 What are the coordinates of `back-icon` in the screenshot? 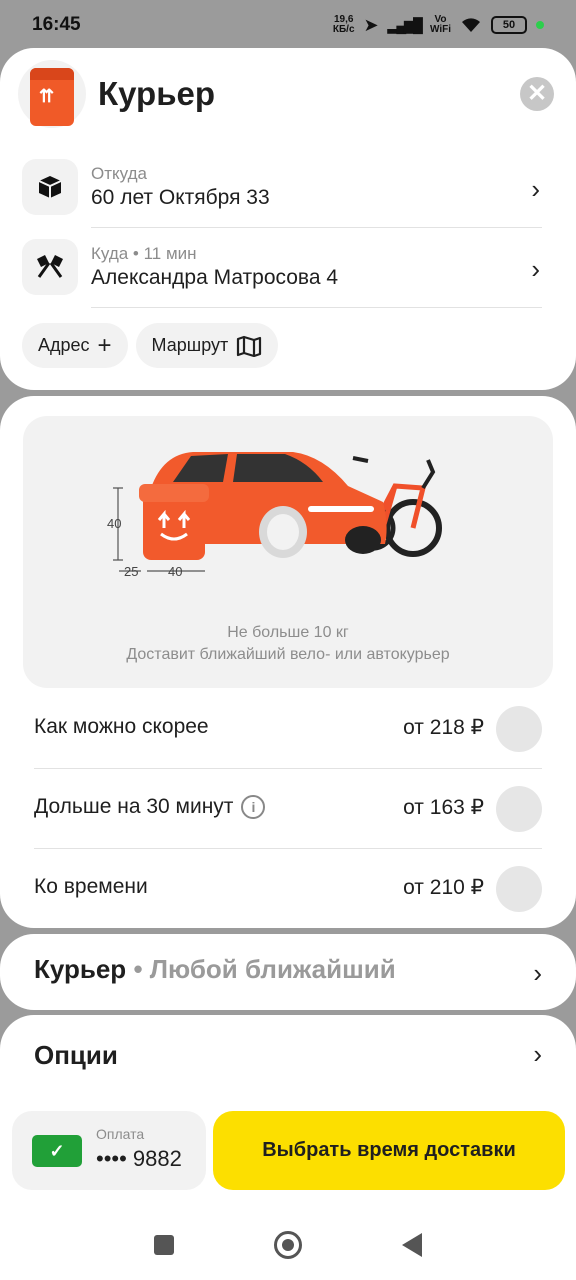 It's located at (412, 1245).